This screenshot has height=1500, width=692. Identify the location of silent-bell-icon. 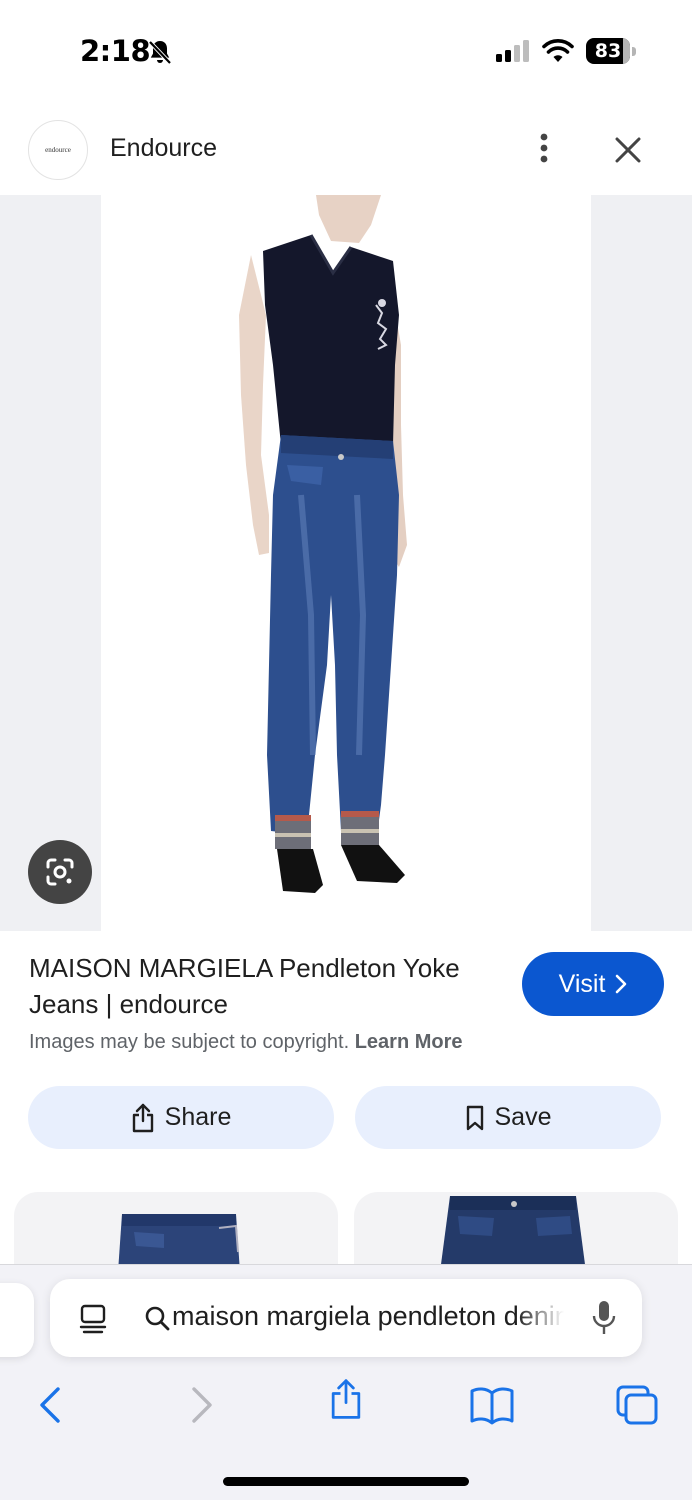
(160, 52).